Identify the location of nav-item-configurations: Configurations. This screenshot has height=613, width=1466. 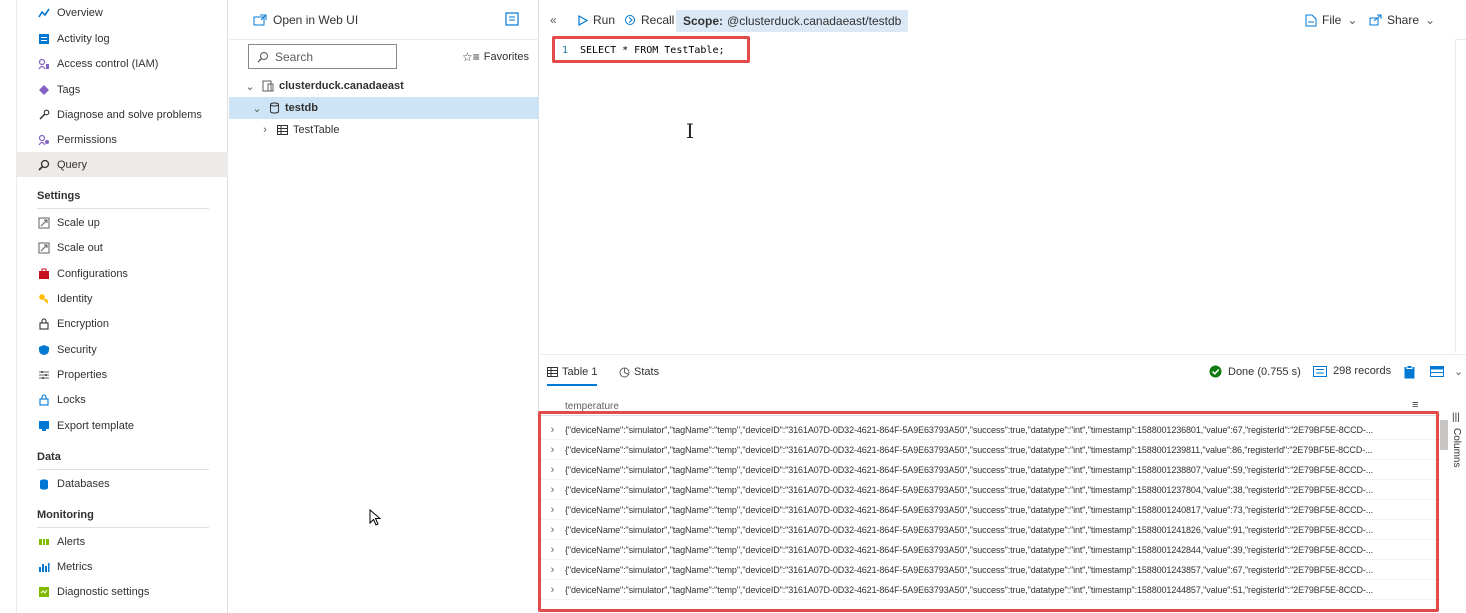
(122, 273).